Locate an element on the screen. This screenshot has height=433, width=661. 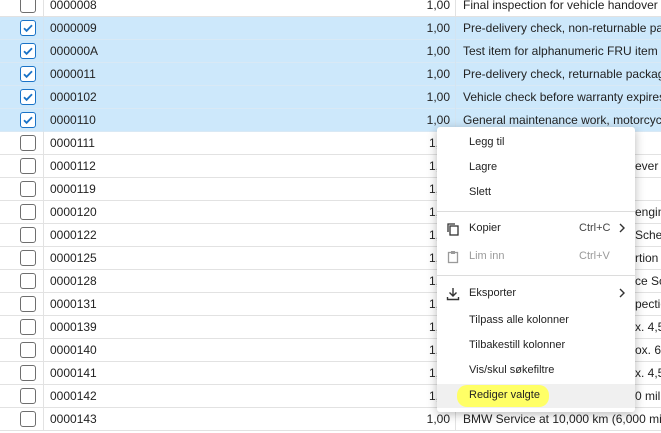
menu-label: Slett is located at coordinates (480, 192).